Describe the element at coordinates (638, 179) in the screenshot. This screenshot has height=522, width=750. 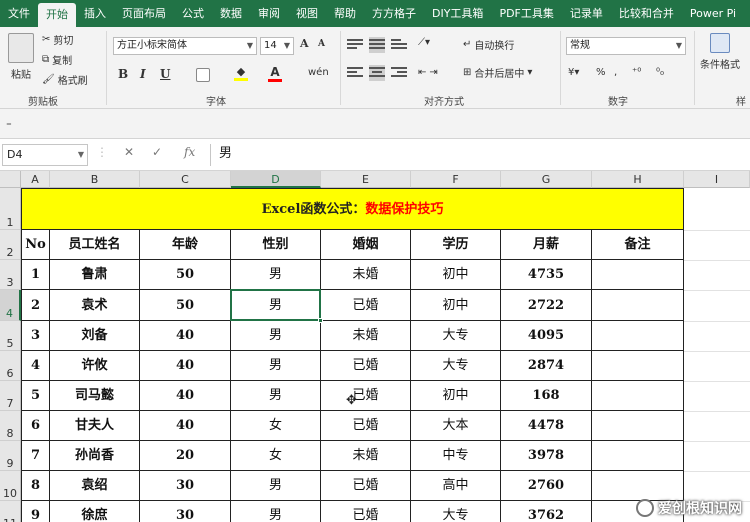
I see `column-header: H` at that location.